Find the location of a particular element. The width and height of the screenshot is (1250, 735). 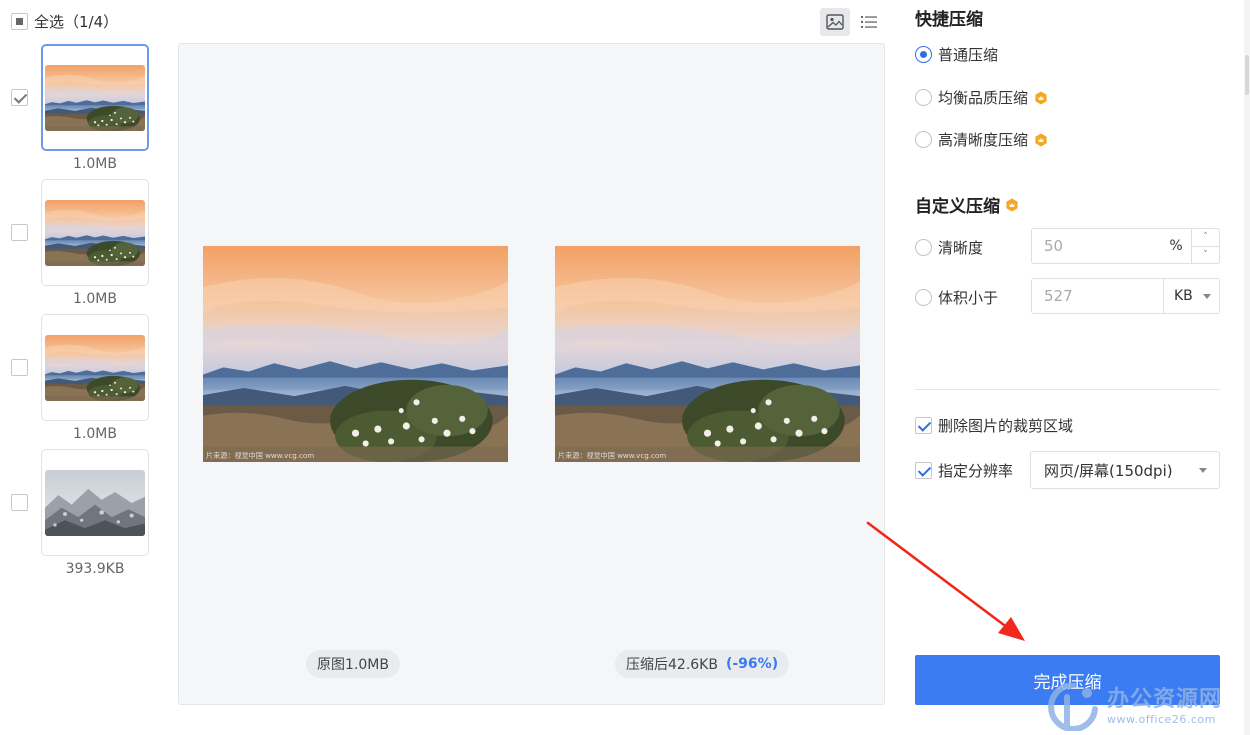

image-view-icon is located at coordinates (835, 22).